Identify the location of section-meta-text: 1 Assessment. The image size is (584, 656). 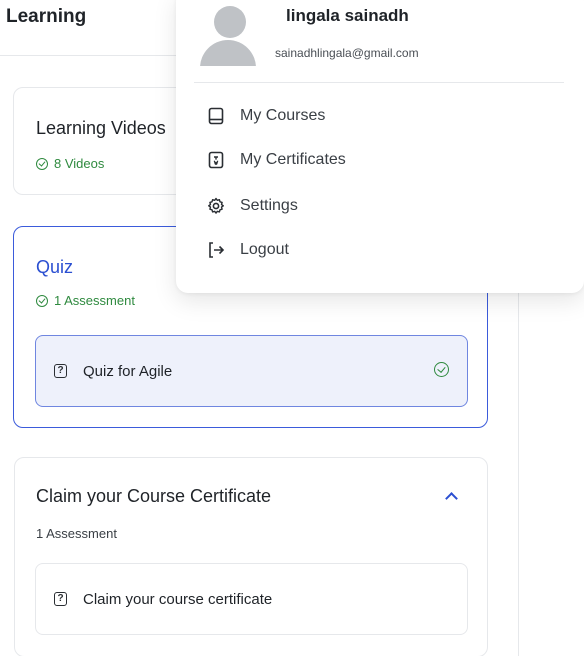
(94, 300).